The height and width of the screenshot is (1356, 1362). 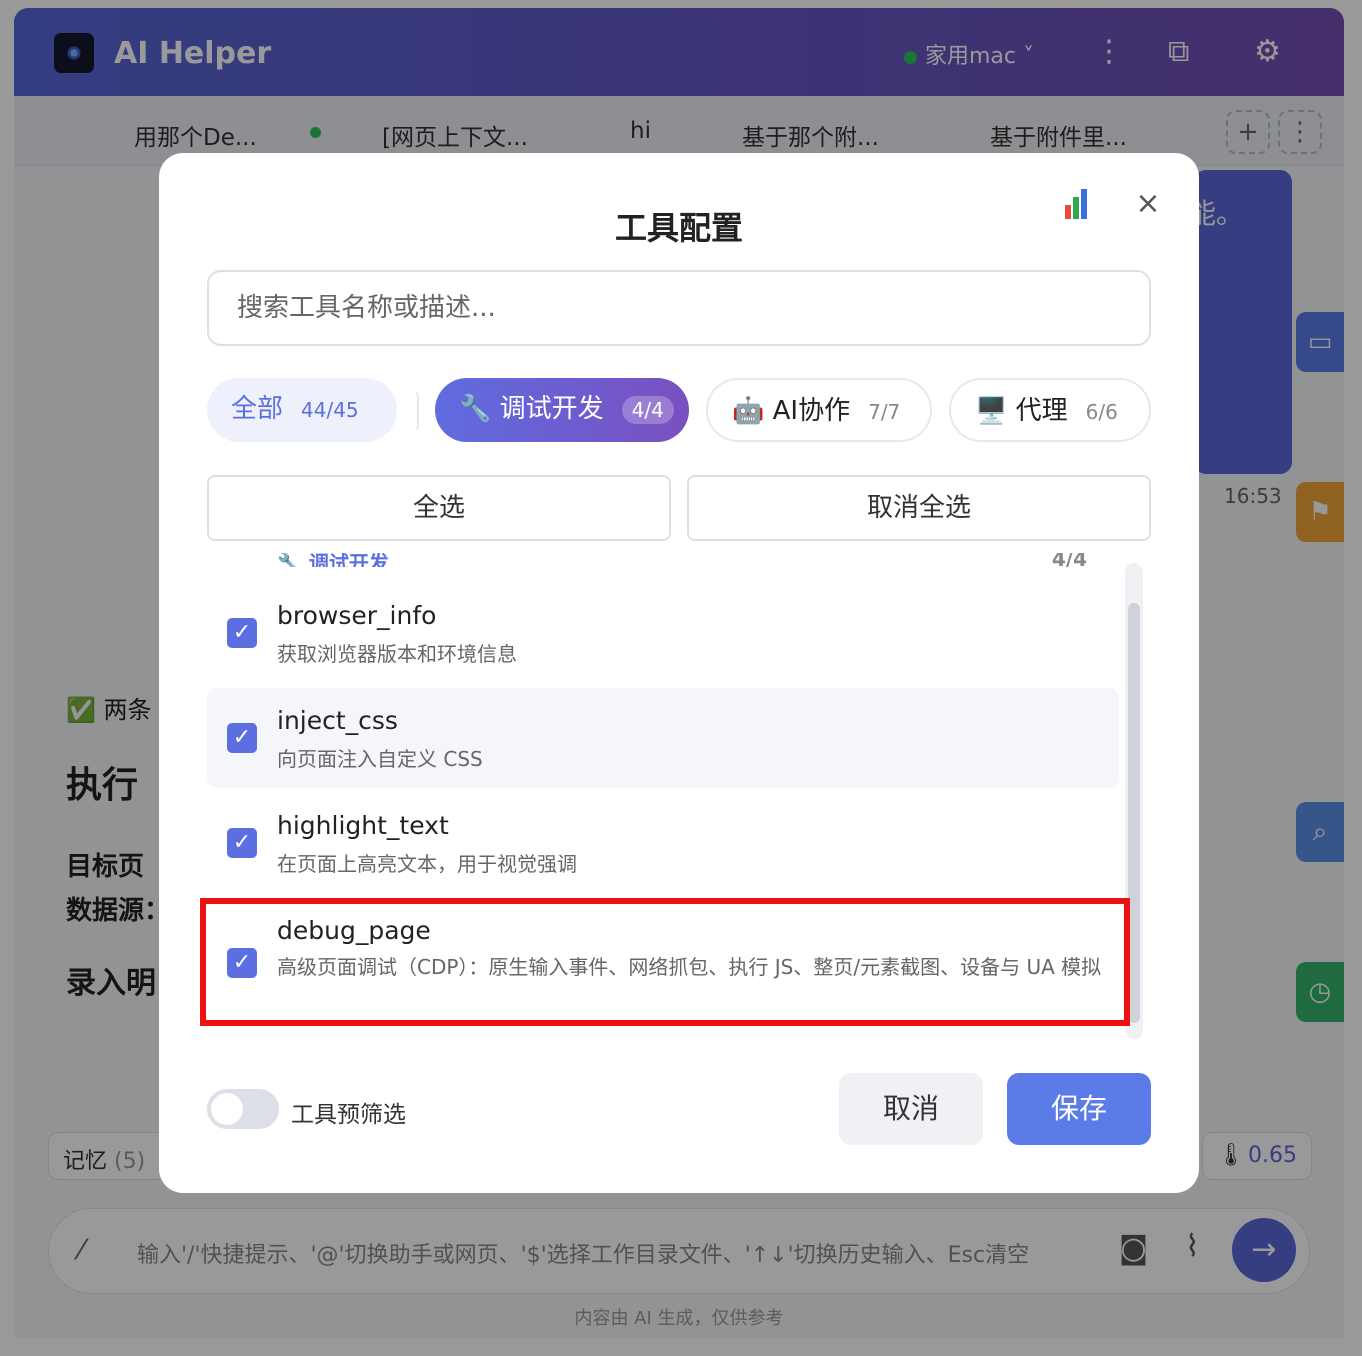 What do you see at coordinates (1080, 203) in the screenshot?
I see `bar-chart-icon` at bounding box center [1080, 203].